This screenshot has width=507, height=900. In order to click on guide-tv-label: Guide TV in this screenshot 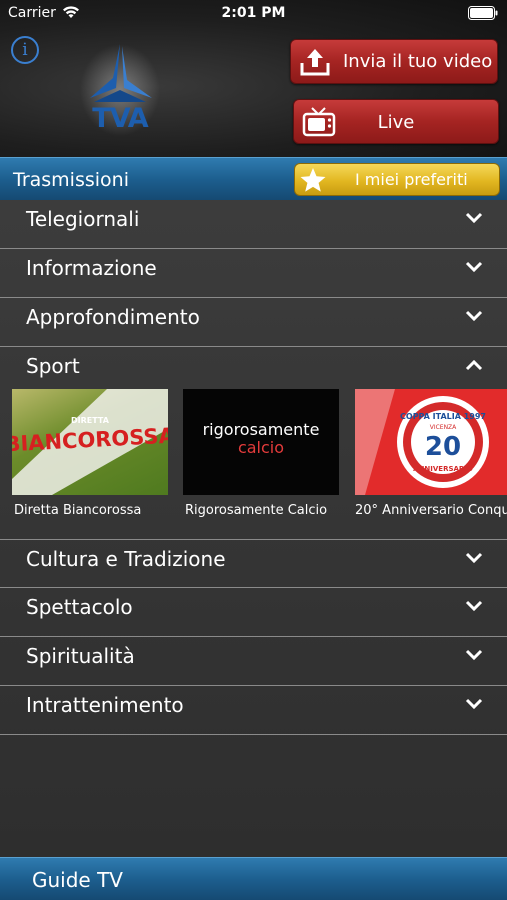, I will do `click(77, 880)`.